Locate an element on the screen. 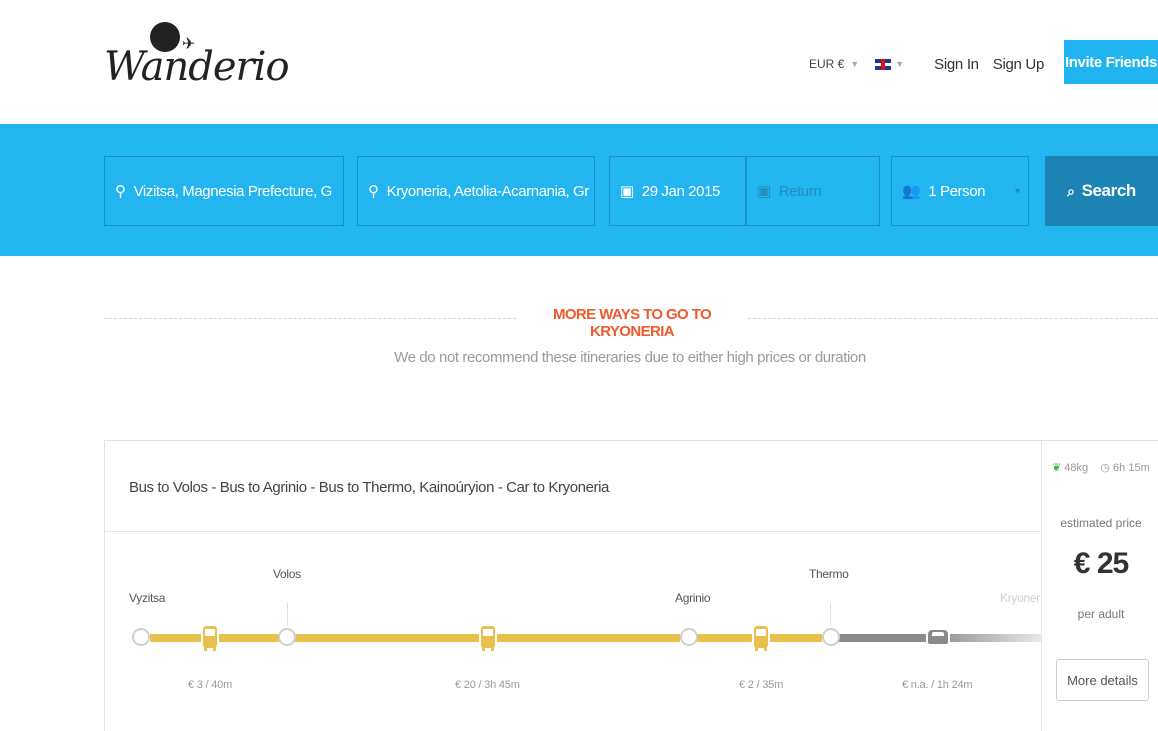 Image resolution: width=1158 pixels, height=731 pixels. more-details-button: More details is located at coordinates (1102, 680).